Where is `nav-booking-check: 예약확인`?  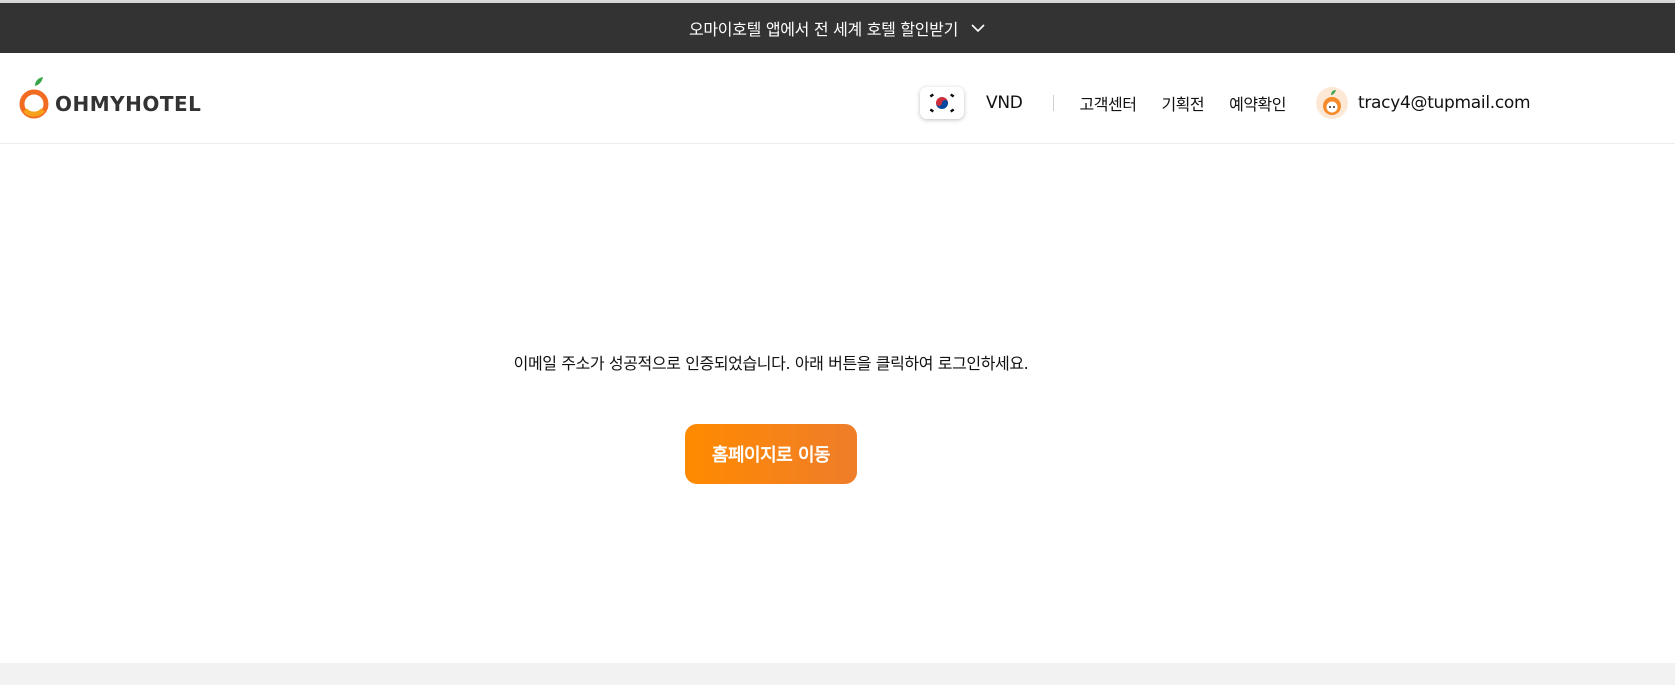
nav-booking-check: 예약확인 is located at coordinates (1257, 103).